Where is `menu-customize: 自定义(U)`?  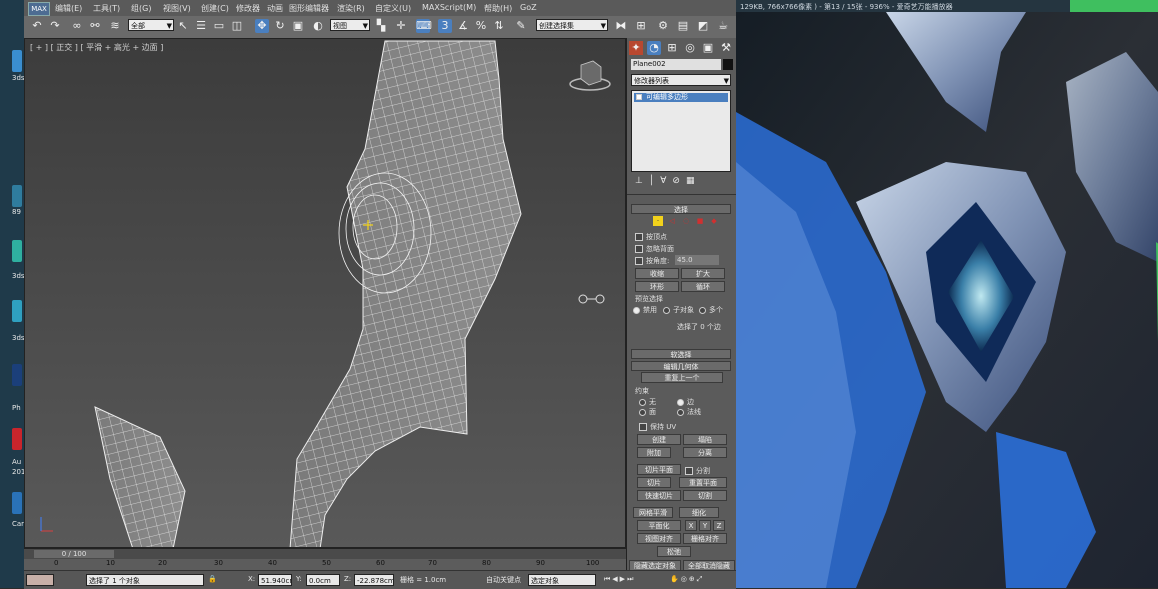 menu-customize: 自定义(U) is located at coordinates (393, 8).